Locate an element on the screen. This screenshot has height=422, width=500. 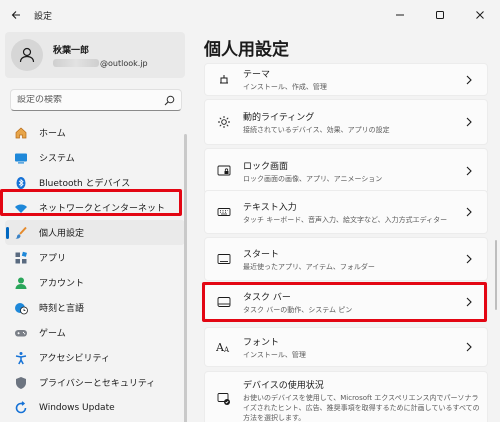
user-icon is located at coordinates (27, 55).